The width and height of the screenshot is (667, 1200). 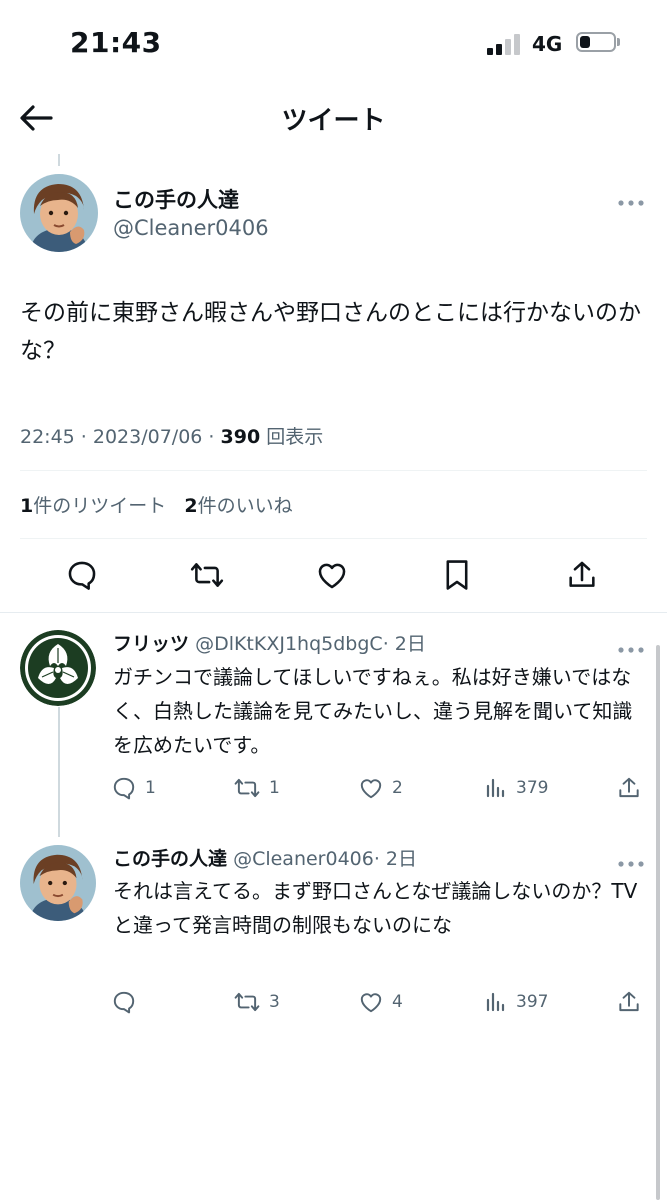 I want to click on likes-stat: 2件のいいね, so click(x=238, y=506).